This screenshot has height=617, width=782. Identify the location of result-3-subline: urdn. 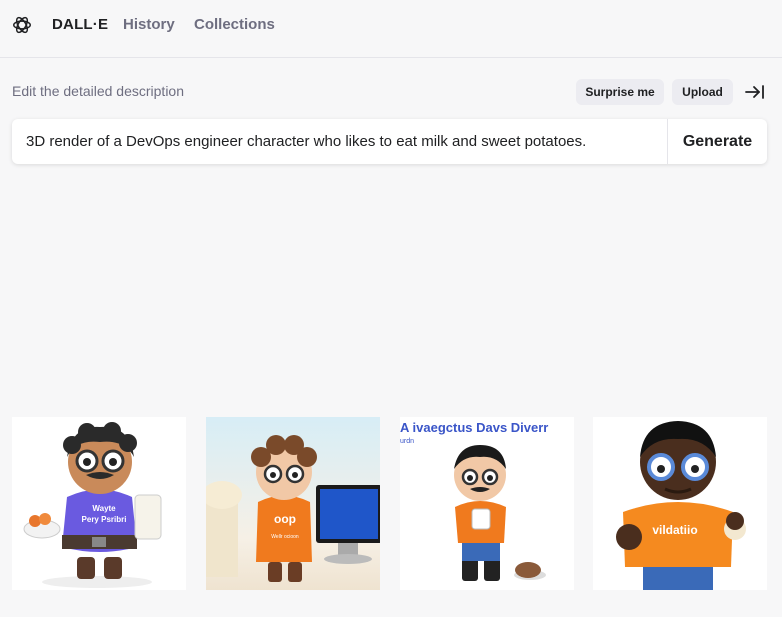
(407, 441).